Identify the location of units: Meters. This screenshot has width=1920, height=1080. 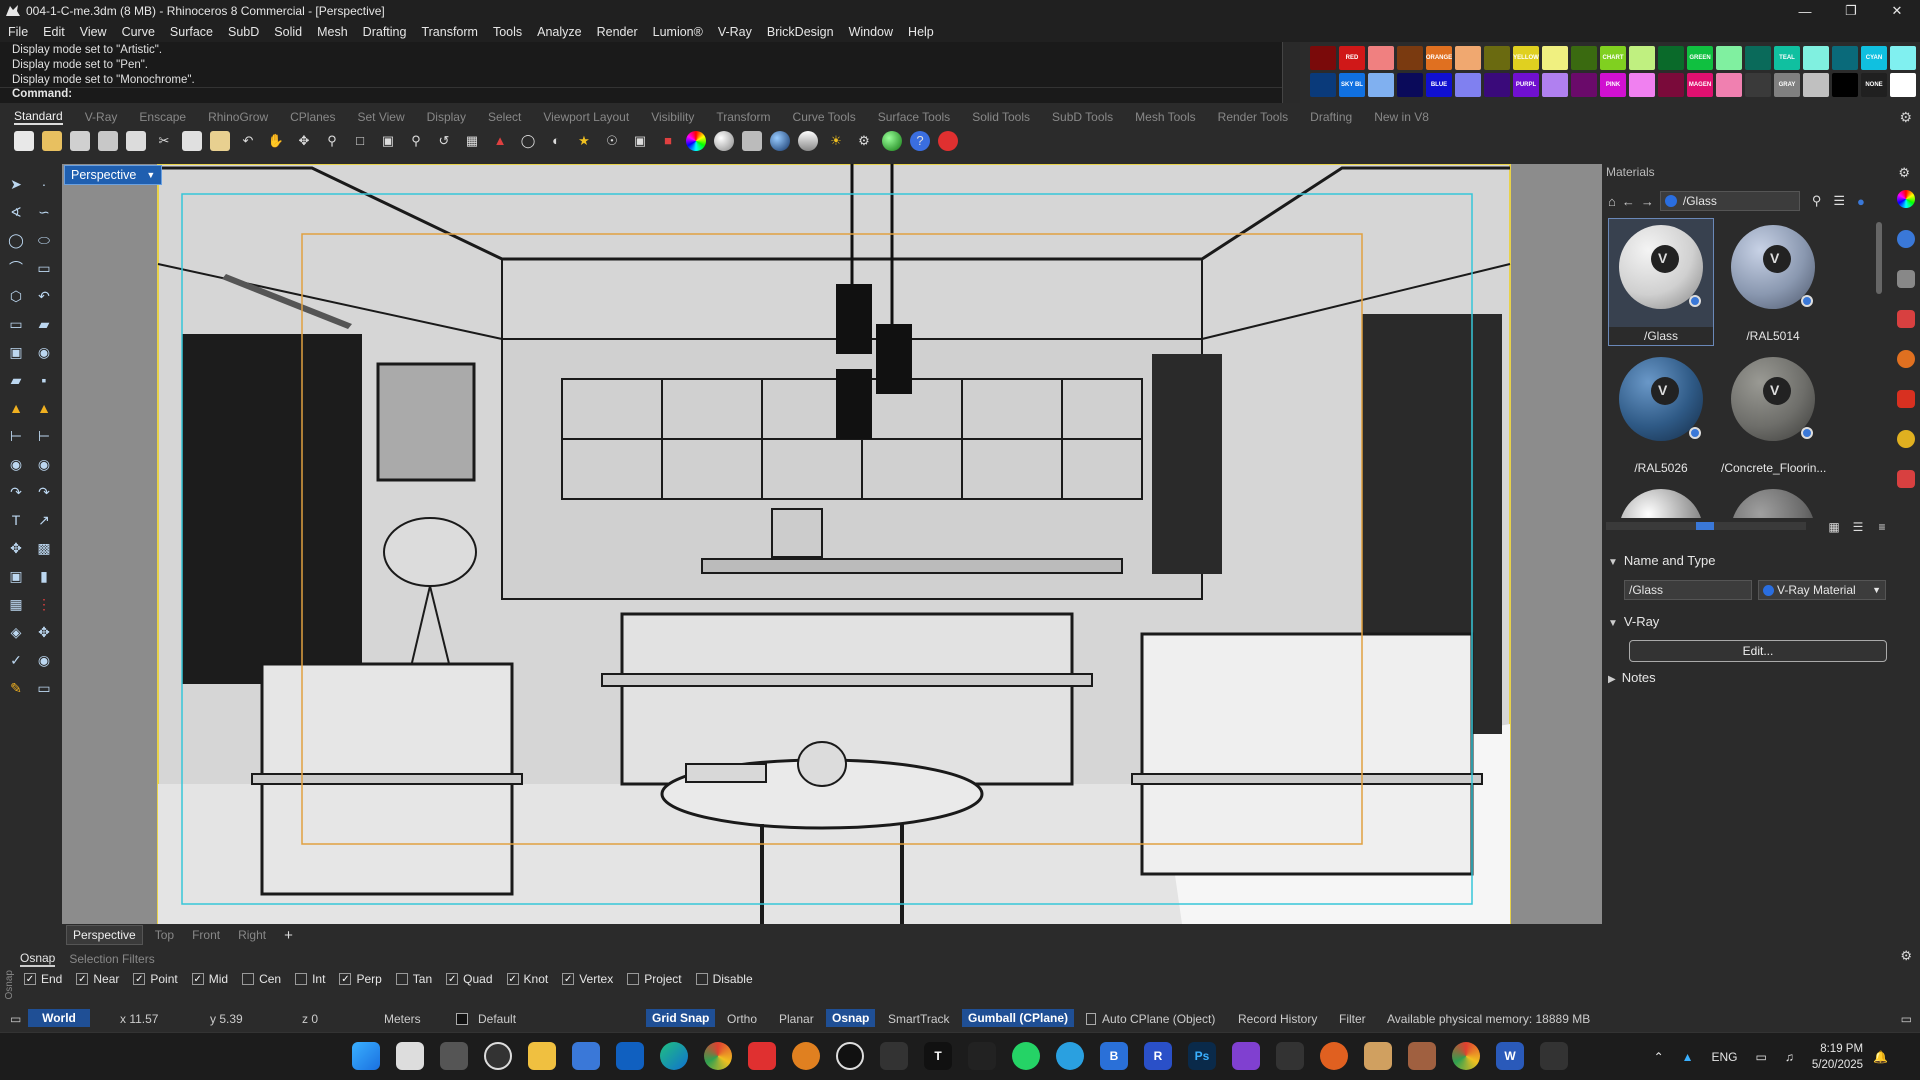
(402, 1019).